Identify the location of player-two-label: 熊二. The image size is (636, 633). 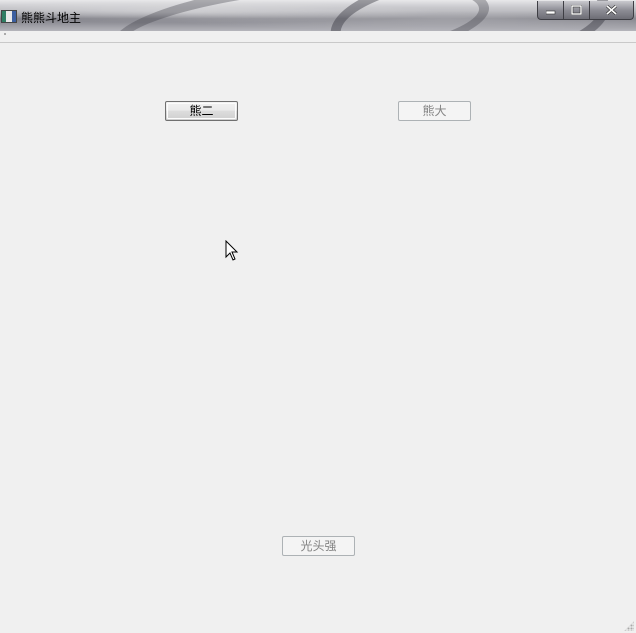
(201, 111).